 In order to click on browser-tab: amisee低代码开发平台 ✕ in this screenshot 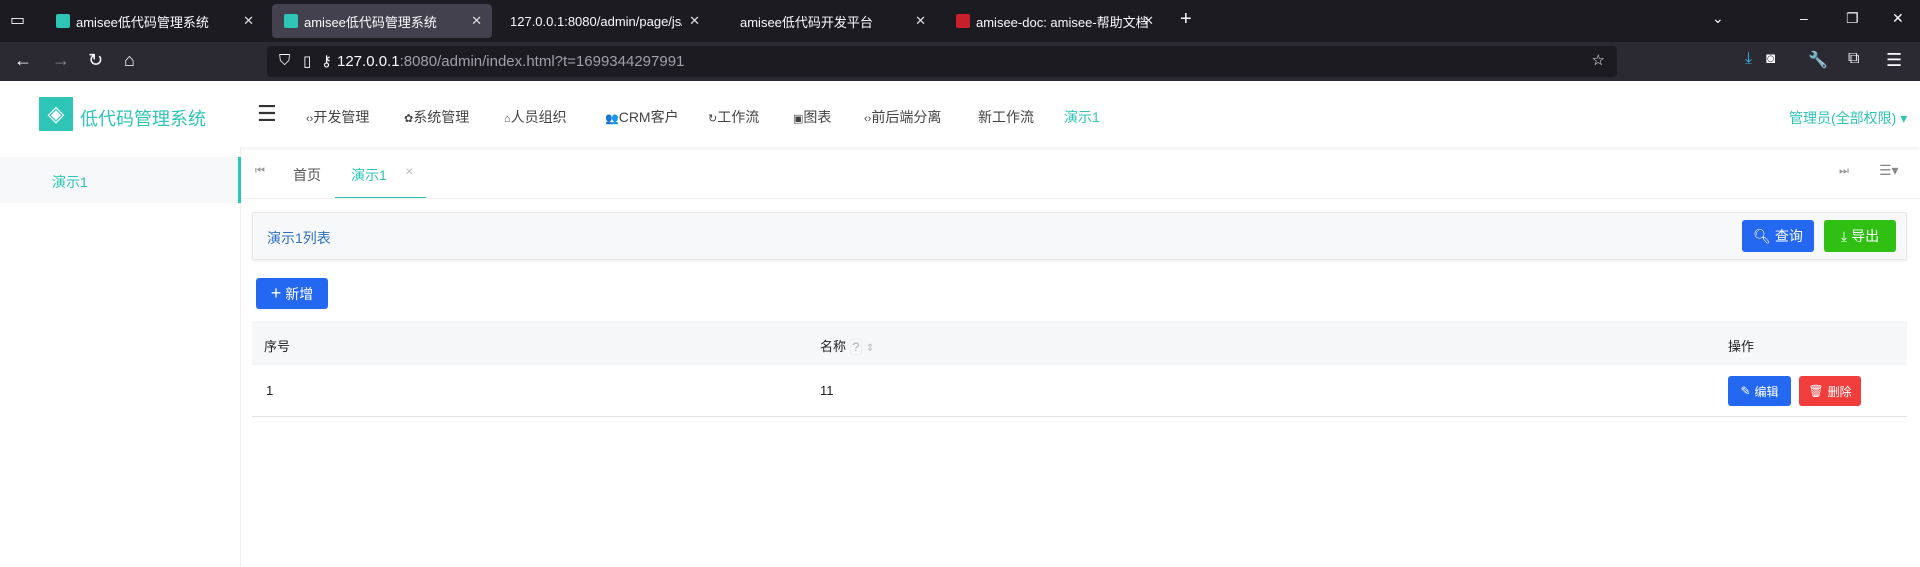, I will do `click(826, 21)`.